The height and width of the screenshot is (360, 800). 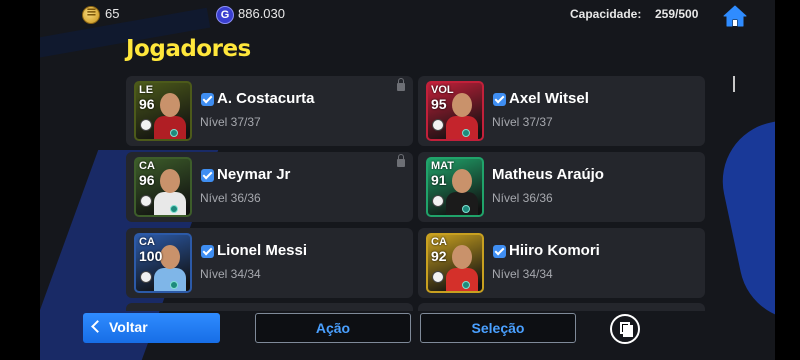 What do you see at coordinates (734, 84) in the screenshot?
I see `scrollbar` at bounding box center [734, 84].